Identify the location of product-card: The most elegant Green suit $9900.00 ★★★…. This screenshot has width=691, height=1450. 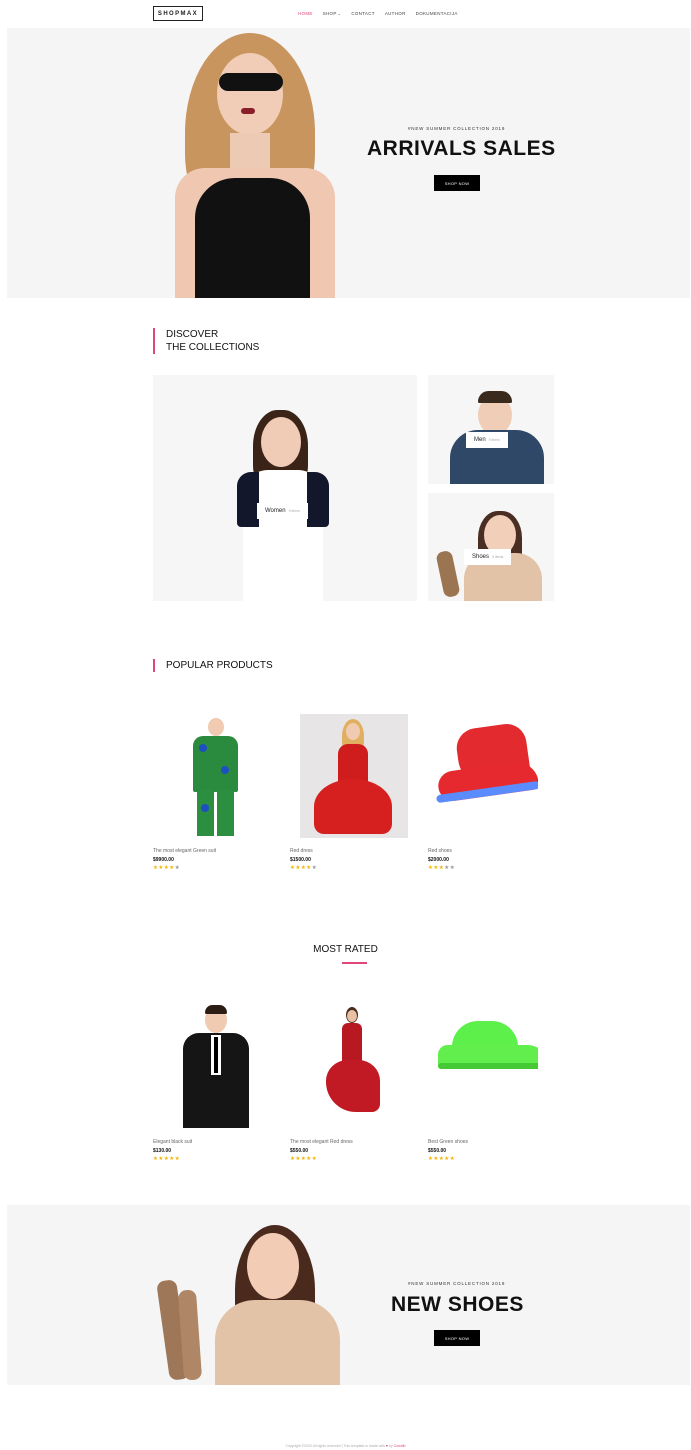
(208, 792).